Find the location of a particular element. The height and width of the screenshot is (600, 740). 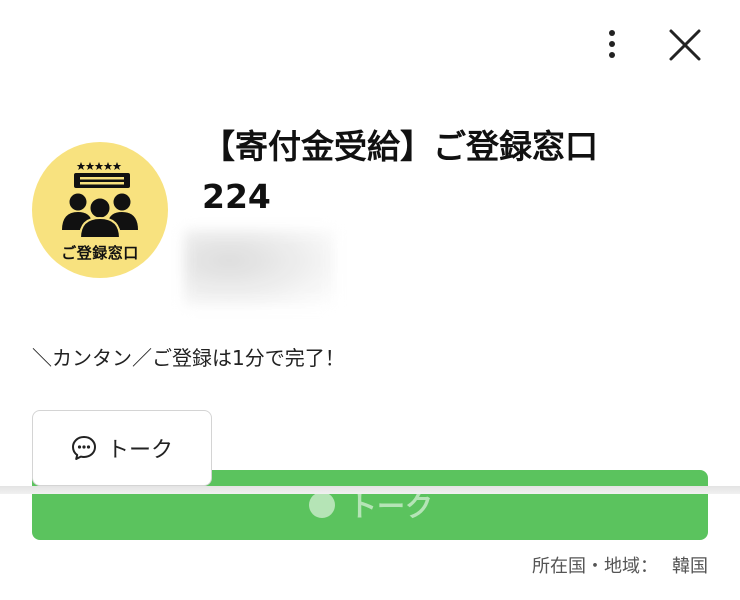

country-info: 所在国・地域： 韓国 is located at coordinates (620, 565).